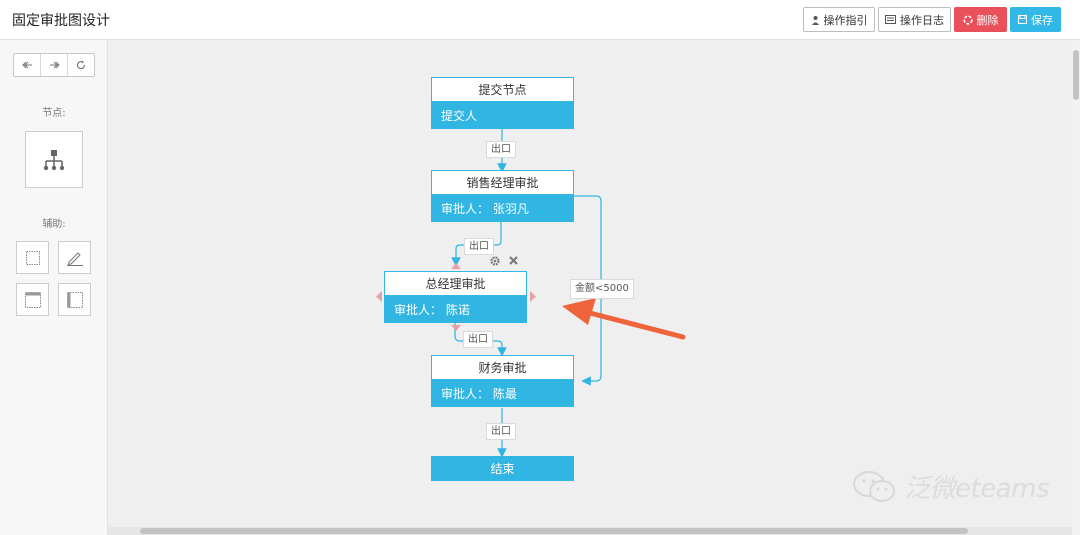 Image resolution: width=1080 pixels, height=535 pixels. I want to click on watermark-text: 泛微eteams, so click(977, 489).